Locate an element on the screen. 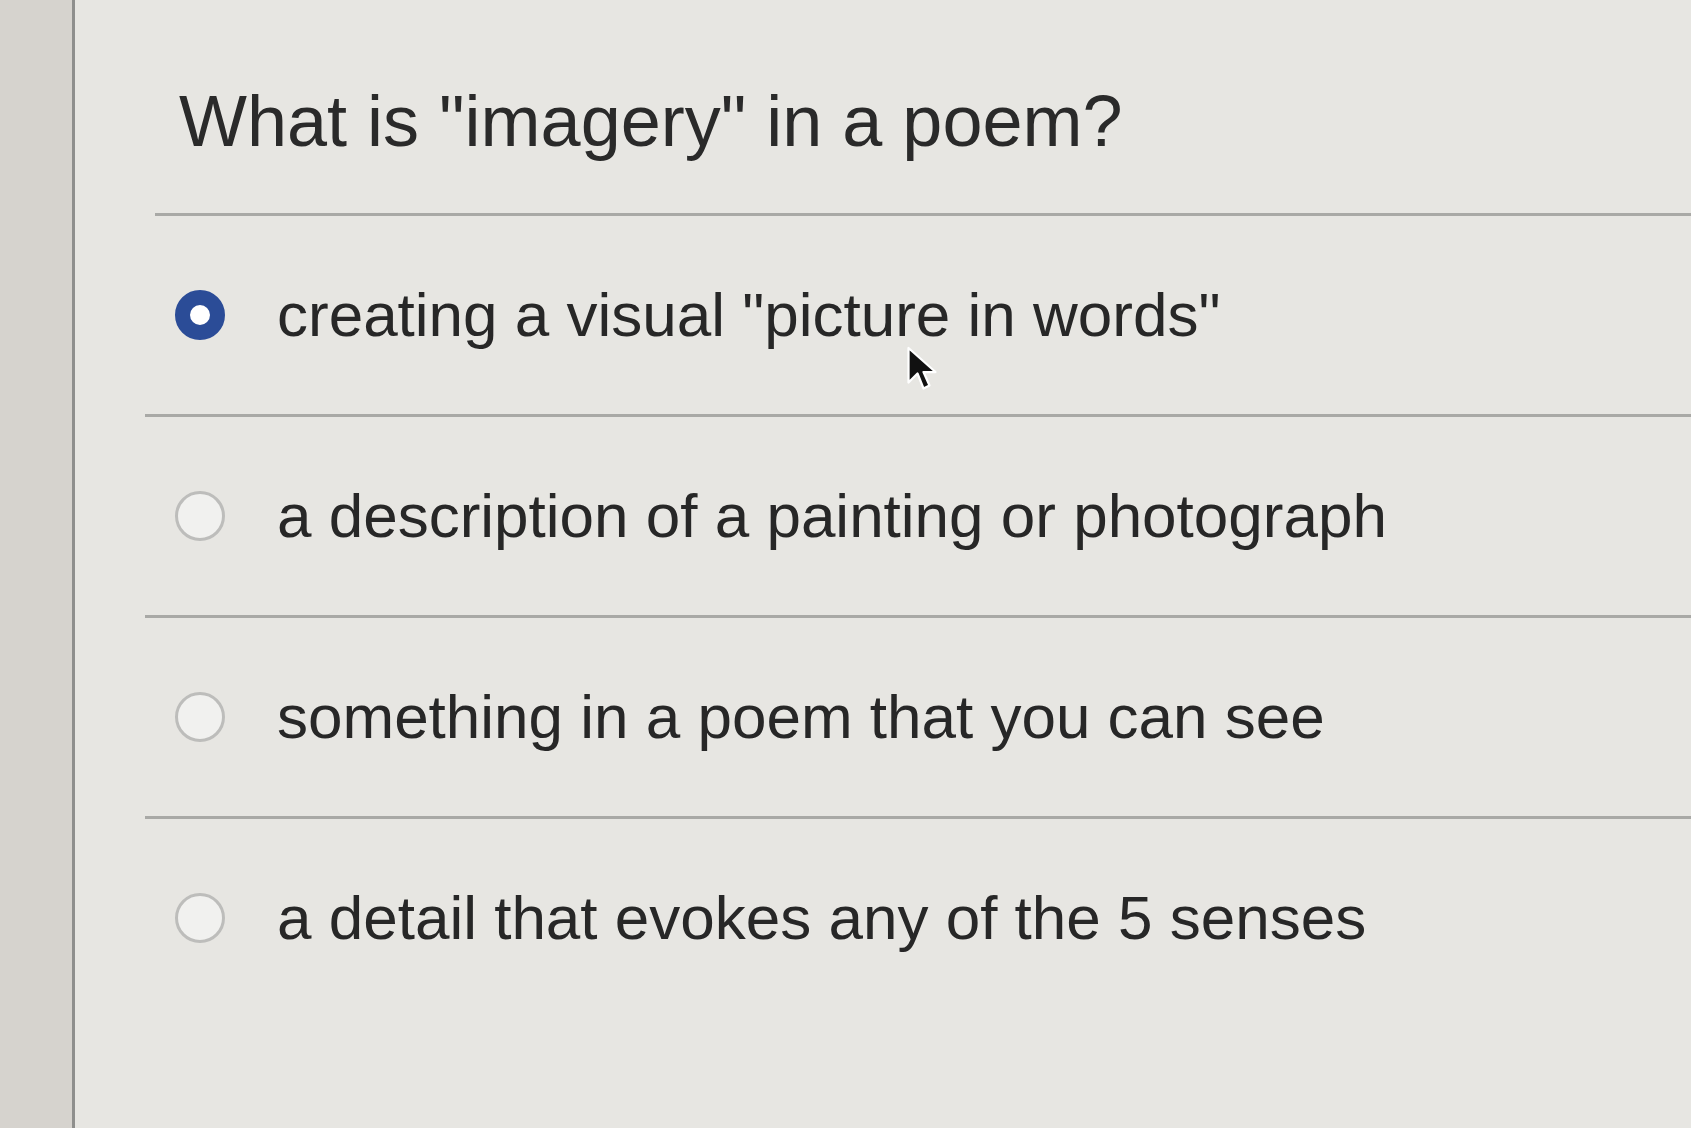 This screenshot has height=1128, width=1691. option-text: creating a visual "picture in words" is located at coordinates (749, 315).